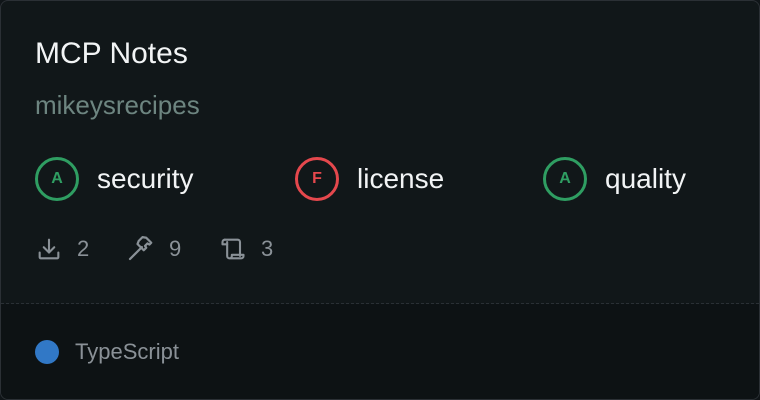 The width and height of the screenshot is (760, 400). I want to click on tools-stat: 9, so click(153, 249).